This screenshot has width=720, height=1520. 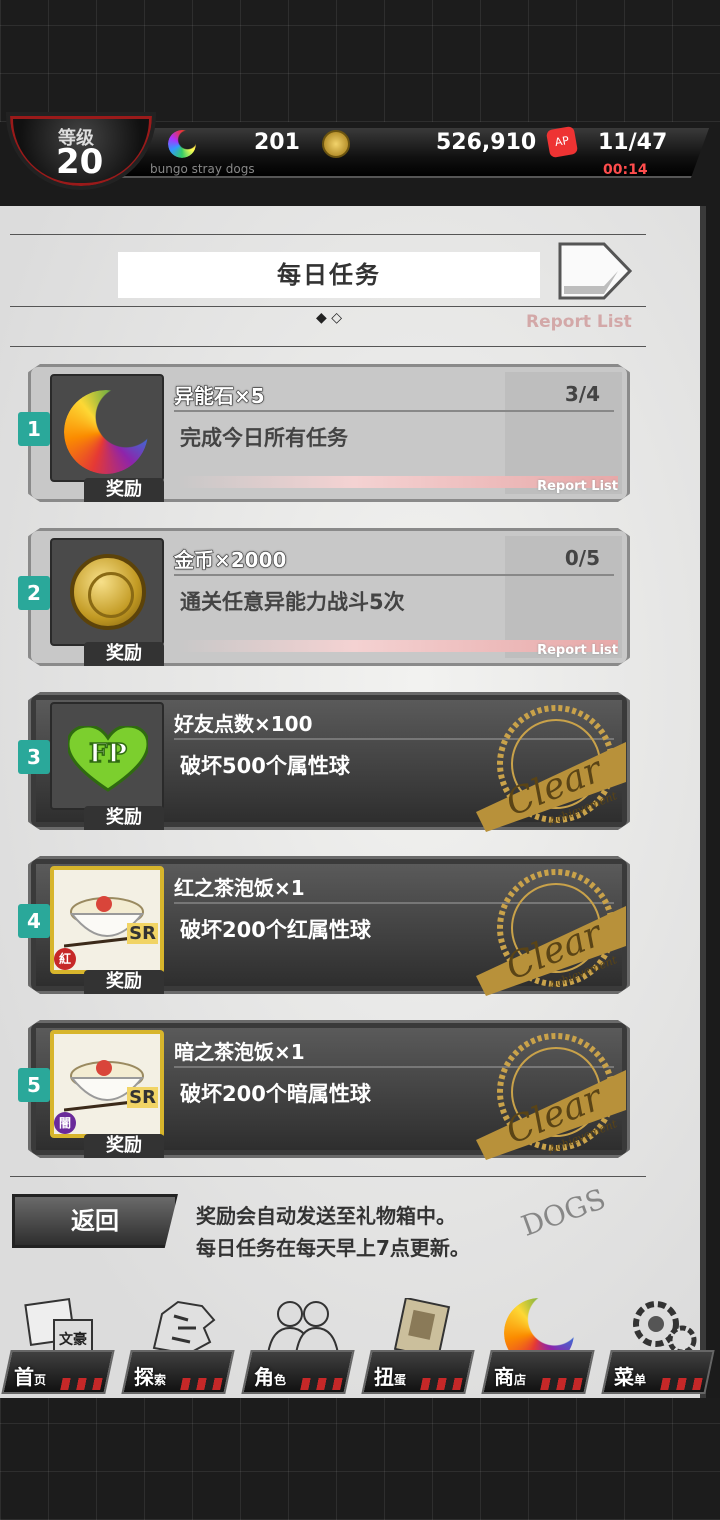 I want to click on mission-card-1: 奖励 1 异能石×5 完成今日所有任务 3/4 Report List, so click(x=324, y=433).